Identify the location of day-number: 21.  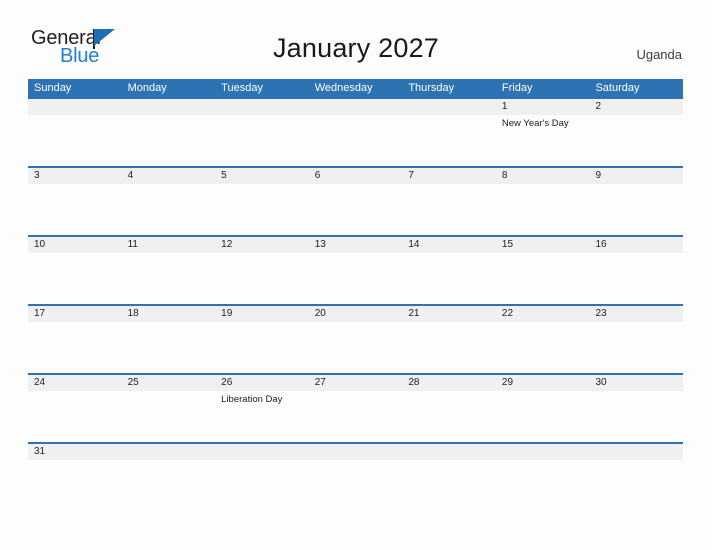
(449, 314).